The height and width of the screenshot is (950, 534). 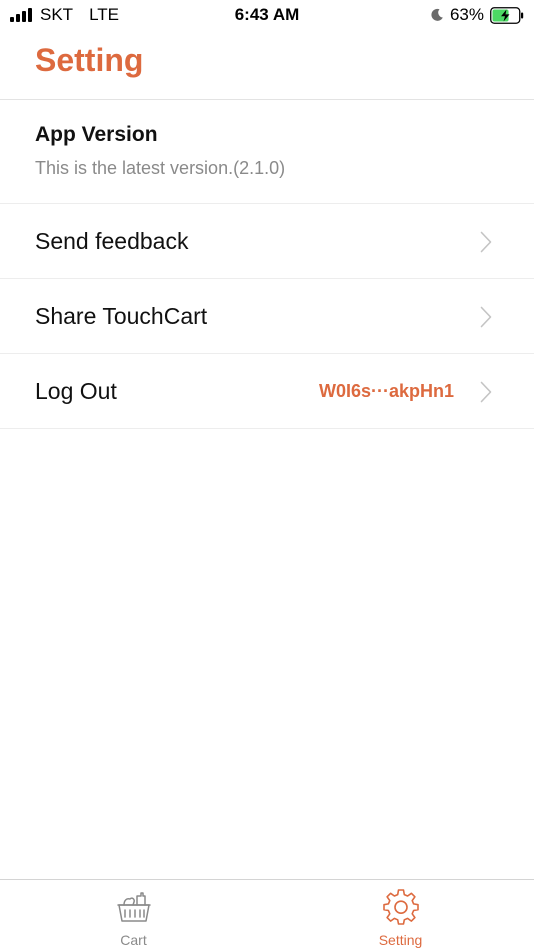 What do you see at coordinates (267, 391) in the screenshot?
I see `log-out-row: Log Out W0I6s···akpHn1` at bounding box center [267, 391].